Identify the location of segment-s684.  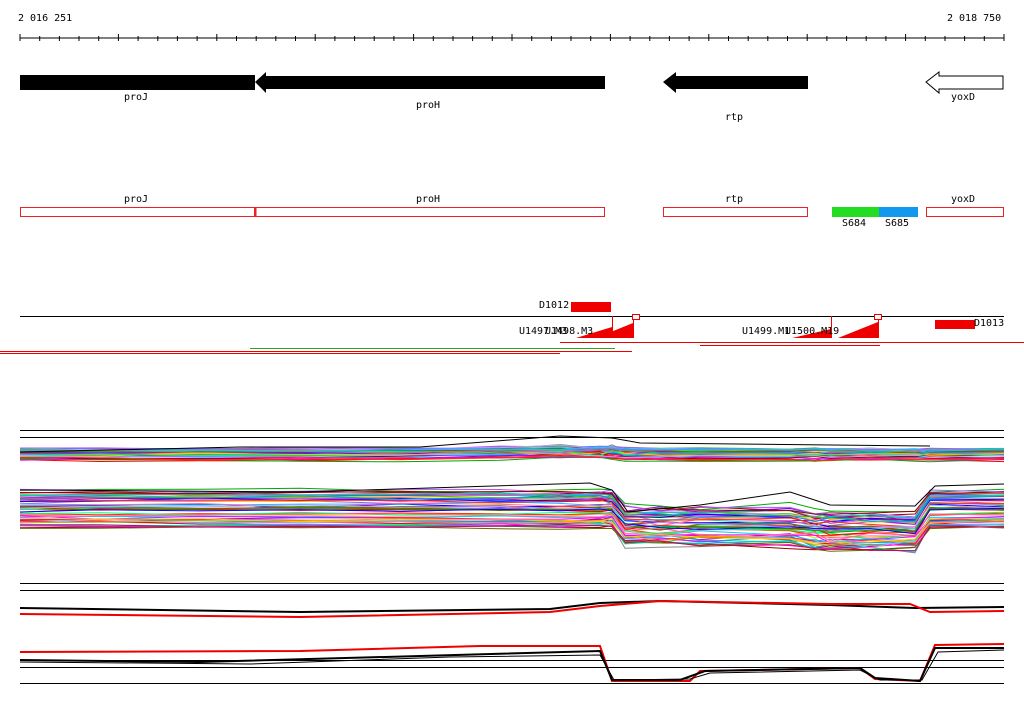
(855, 212).